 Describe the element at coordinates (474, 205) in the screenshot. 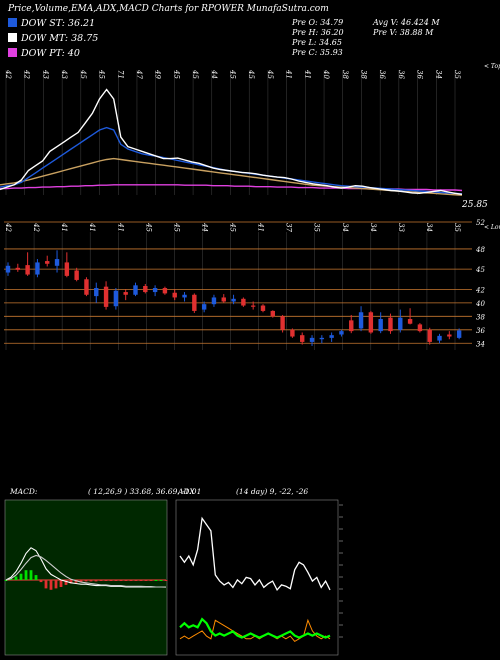

I see `ema-last-value: 25.85` at that location.